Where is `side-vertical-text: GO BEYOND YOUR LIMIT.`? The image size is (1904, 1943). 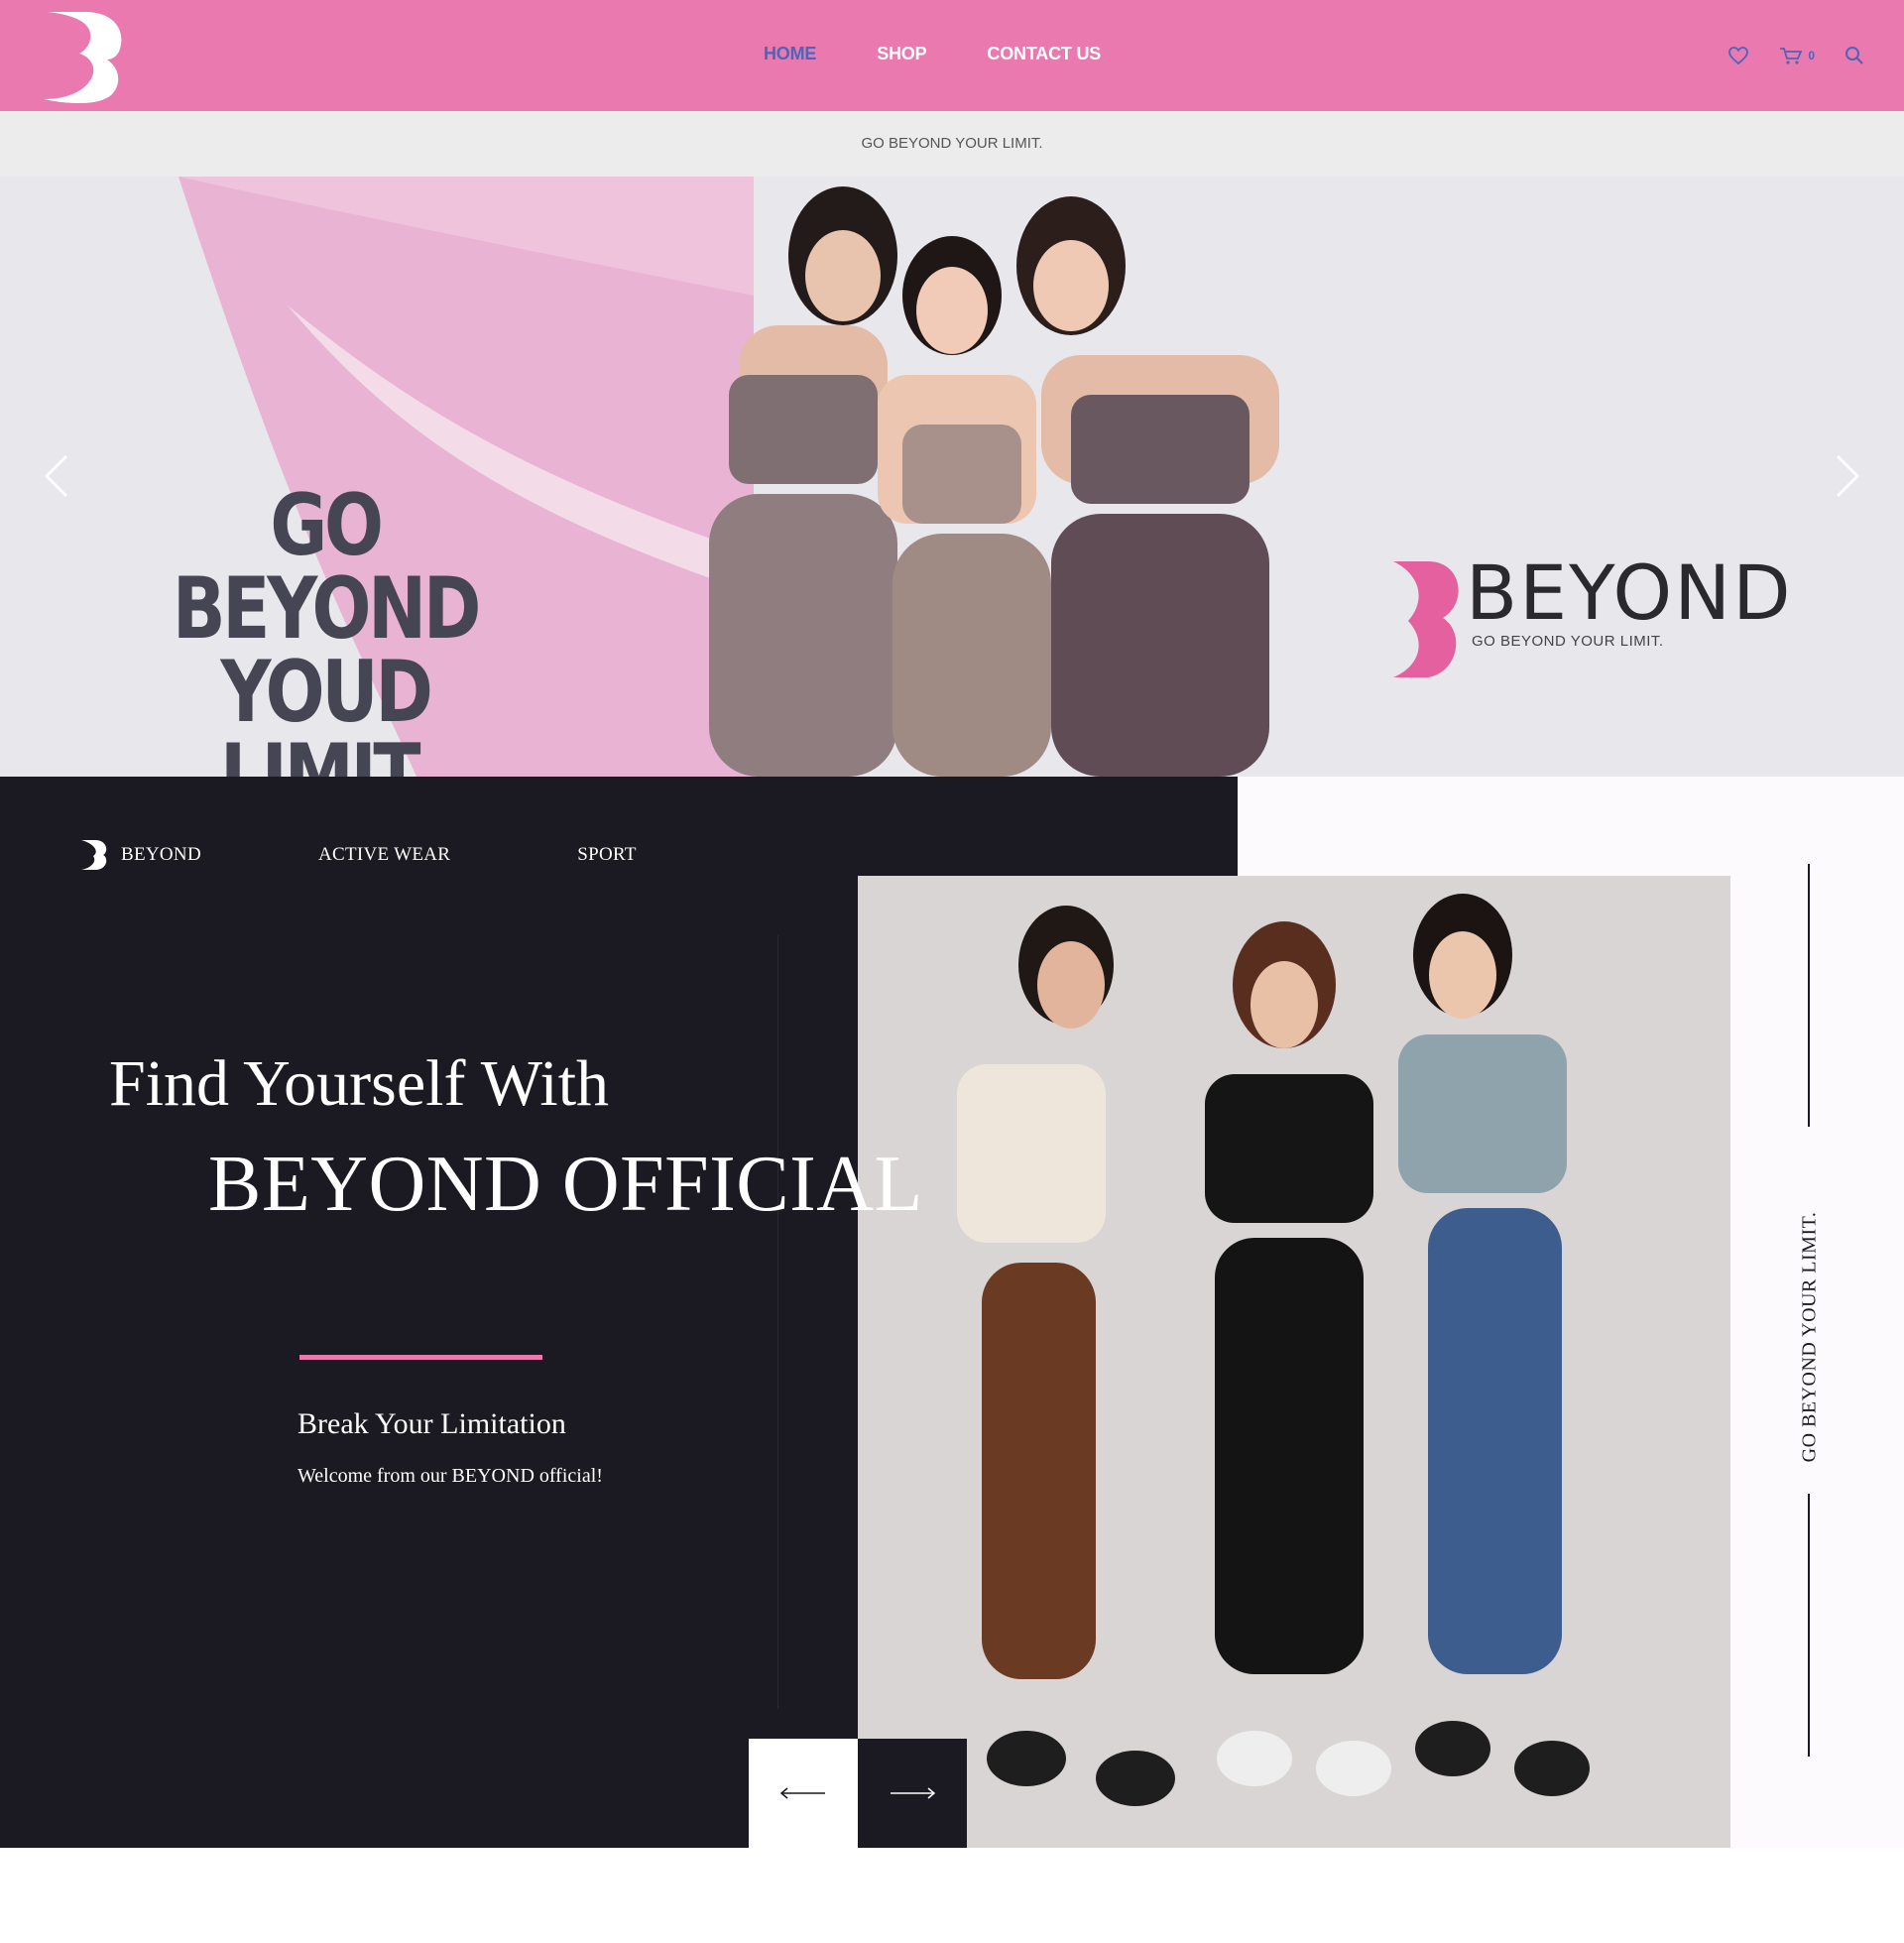
side-vertical-text: GO BEYOND YOUR LIMIT. is located at coordinates (1810, 1337).